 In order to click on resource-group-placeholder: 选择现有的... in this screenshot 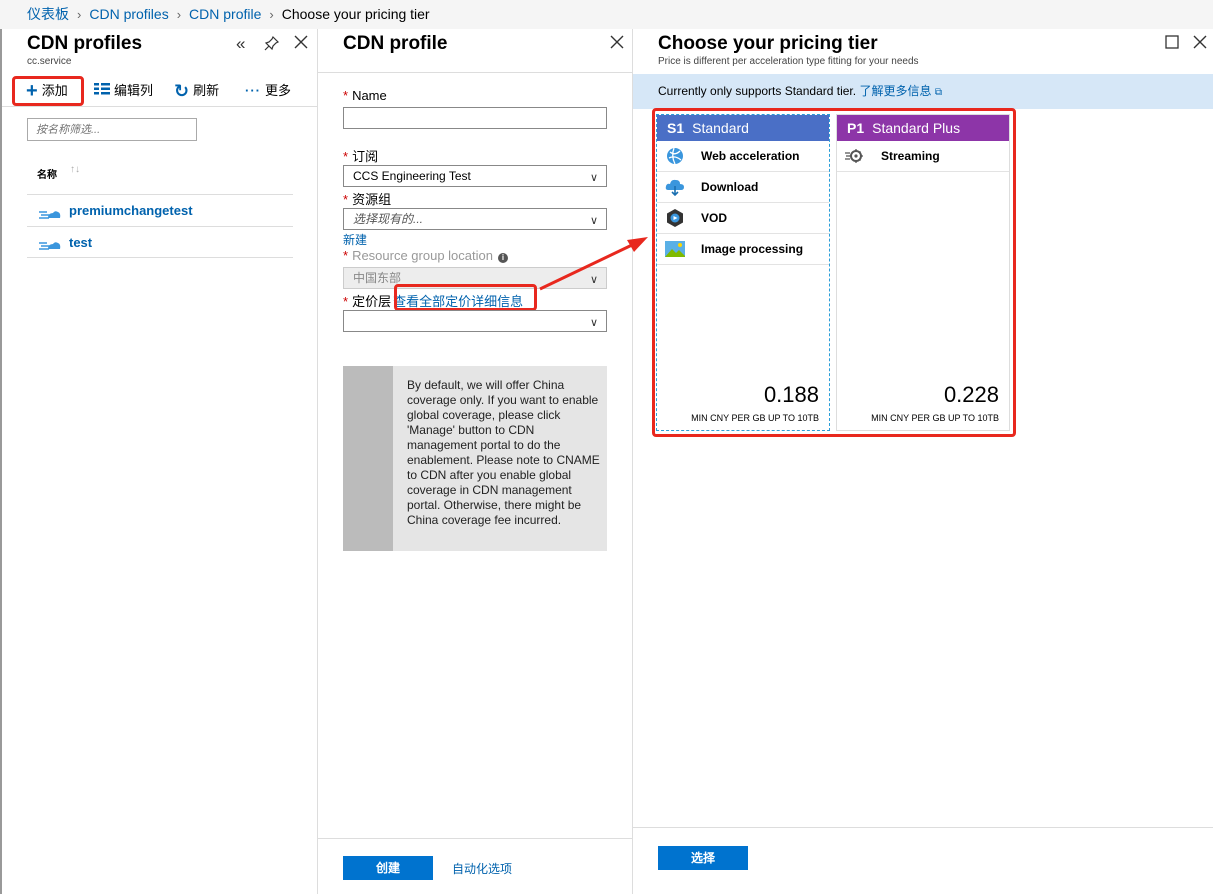, I will do `click(388, 219)`.